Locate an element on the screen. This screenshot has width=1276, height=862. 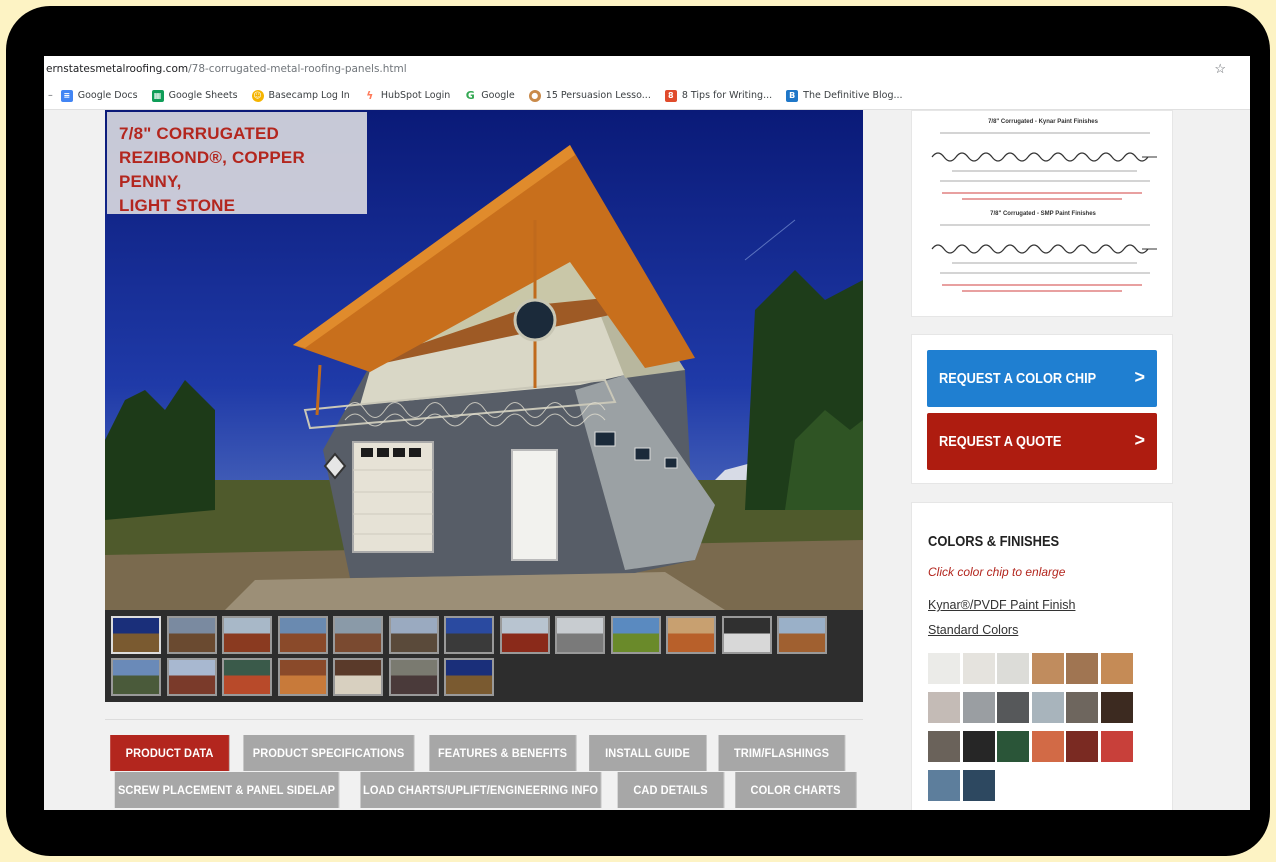
caption-line: LIGHT STONE is located at coordinates (177, 205).